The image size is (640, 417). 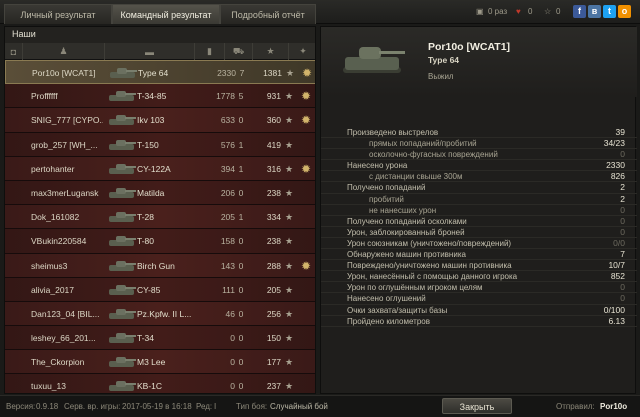 I want to click on save-count-icon: ▣, so click(x=480, y=12).